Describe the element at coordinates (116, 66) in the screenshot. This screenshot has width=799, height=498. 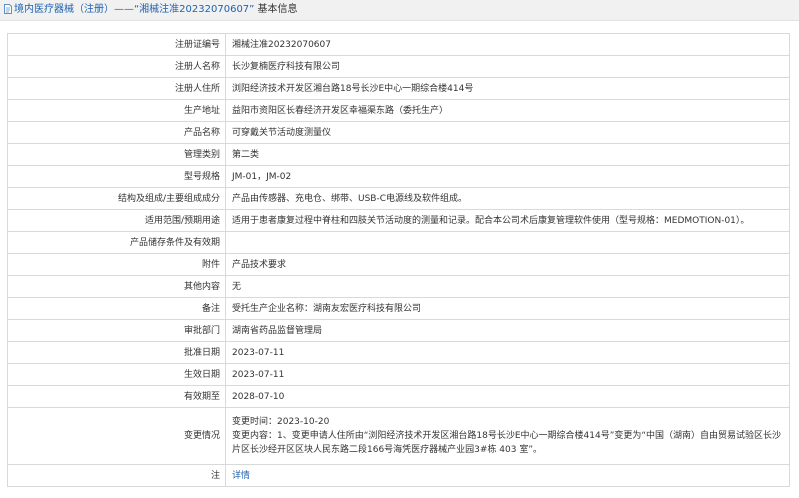
I see `row-label: 注册人名称` at that location.